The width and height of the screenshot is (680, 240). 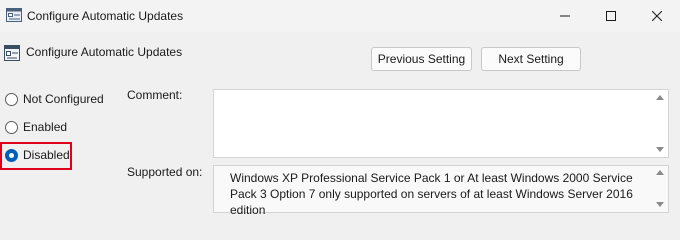 What do you see at coordinates (660, 149) in the screenshot?
I see `comment-scroll-down-icon` at bounding box center [660, 149].